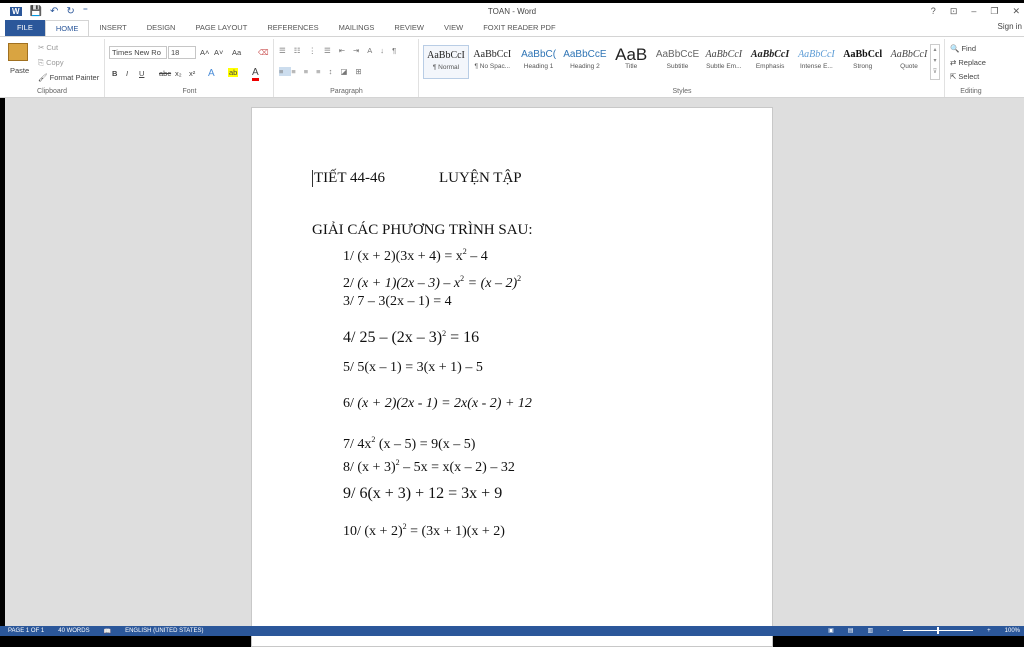 This screenshot has height=647, width=1024. What do you see at coordinates (255, 74) in the screenshot?
I see `font-color-button: A` at bounding box center [255, 74].